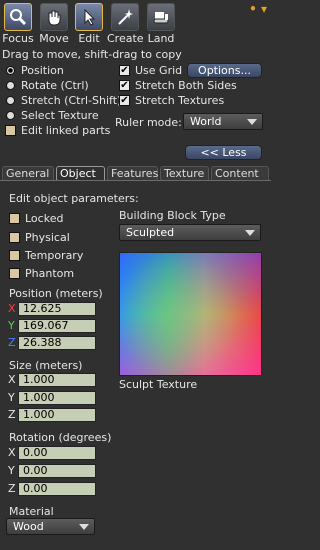 Image resolution: width=320 pixels, height=550 pixels. I want to click on object-heading: Edit object parameters:, so click(74, 198).